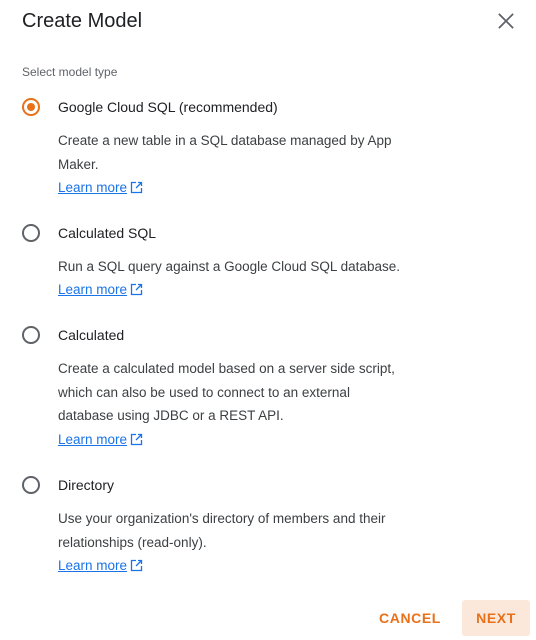  What do you see at coordinates (496, 618) in the screenshot?
I see `next-button: NEXT` at bounding box center [496, 618].